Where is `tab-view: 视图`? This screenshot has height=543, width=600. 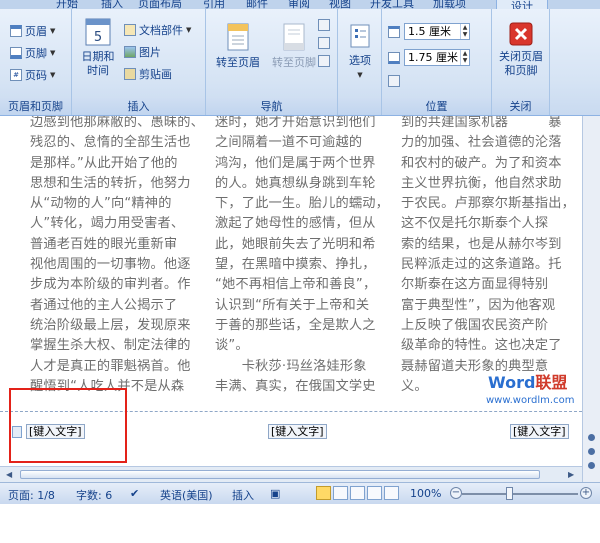 tab-view: 视图 is located at coordinates (340, 4).